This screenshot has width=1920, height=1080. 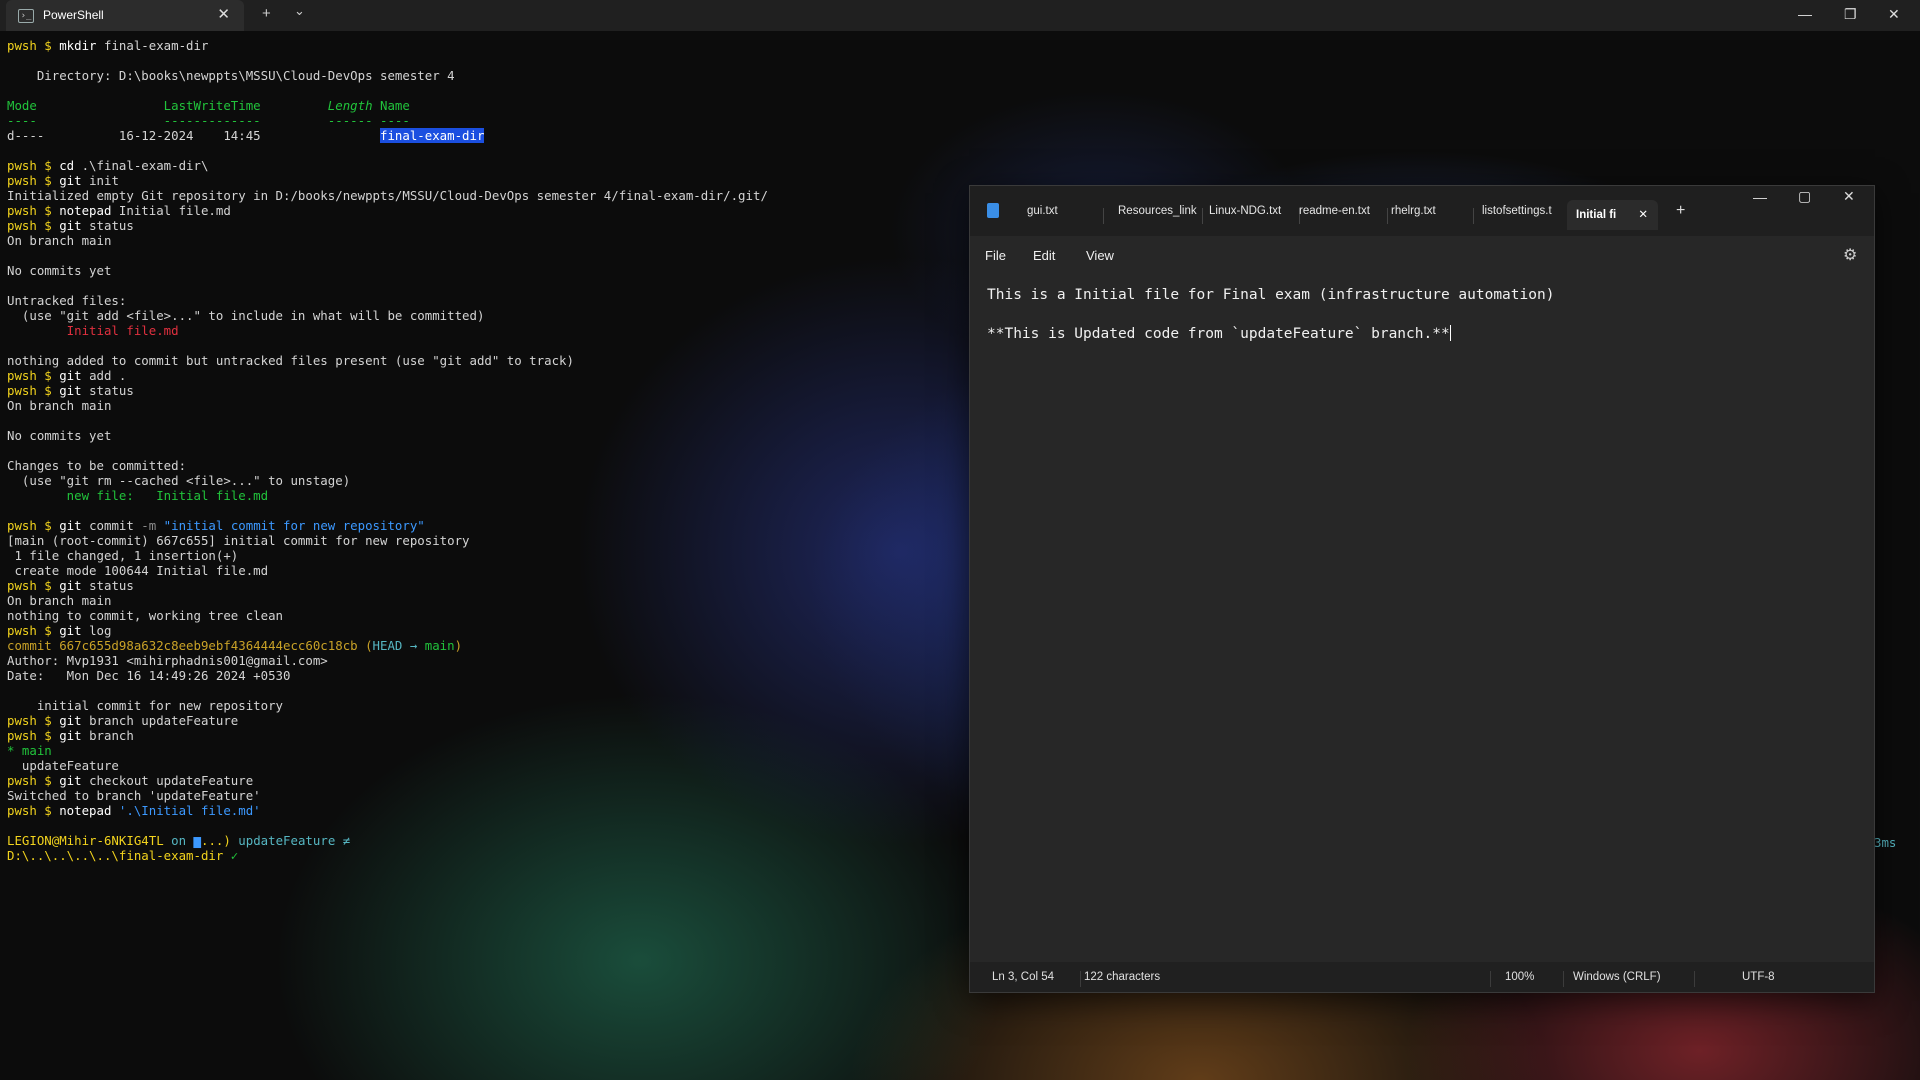 What do you see at coordinates (208, 120) in the screenshot?
I see `terminal-text: ---- ------------- ------ ----` at bounding box center [208, 120].